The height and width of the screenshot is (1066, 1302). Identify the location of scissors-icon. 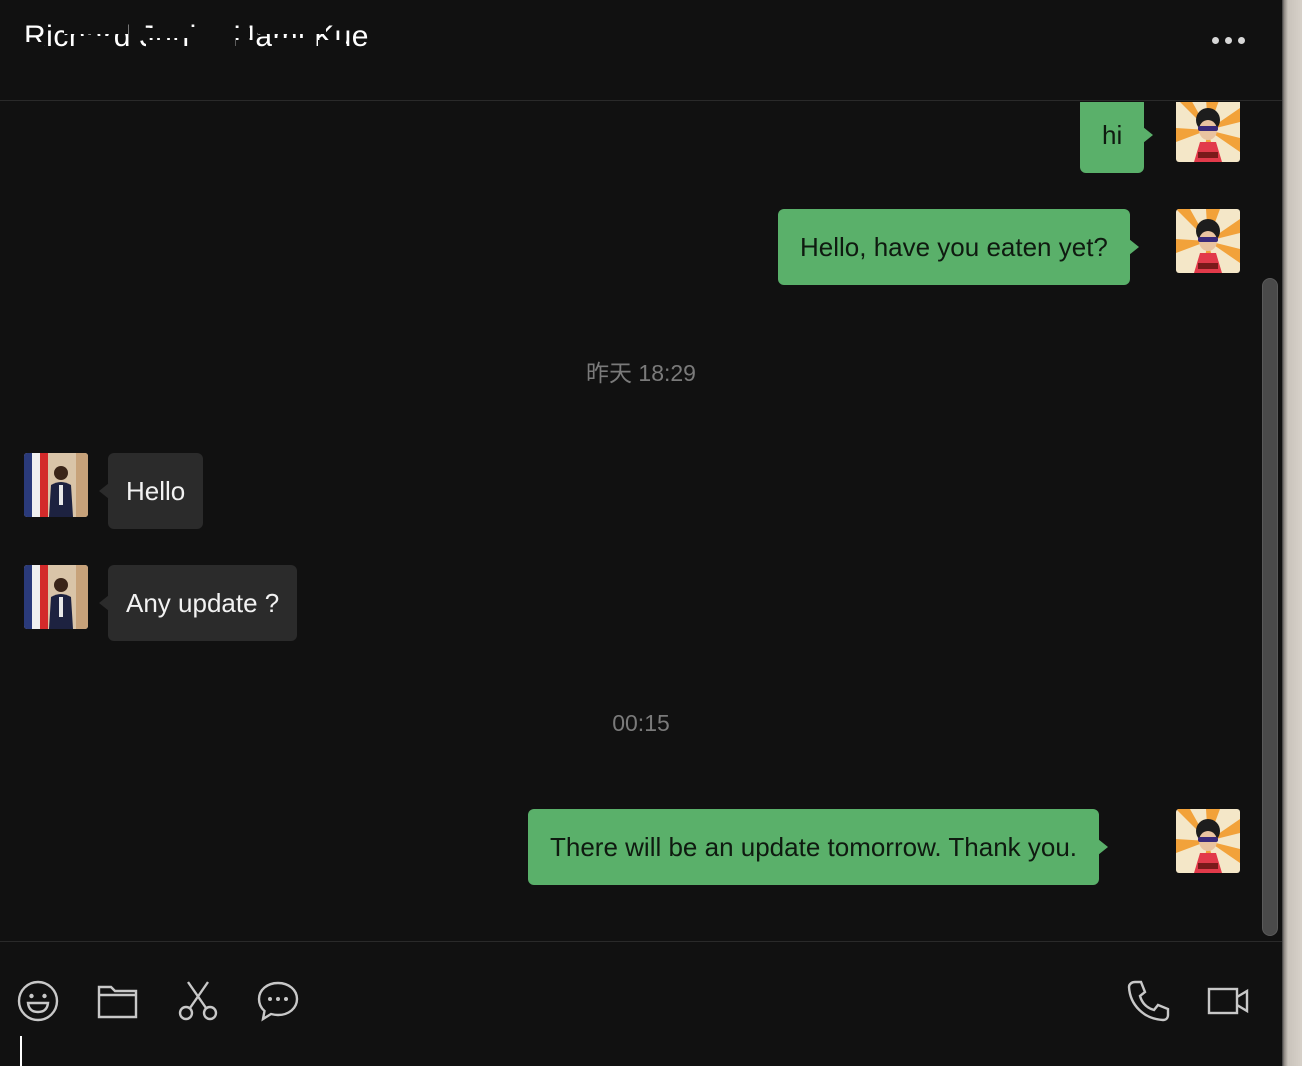
(198, 1001).